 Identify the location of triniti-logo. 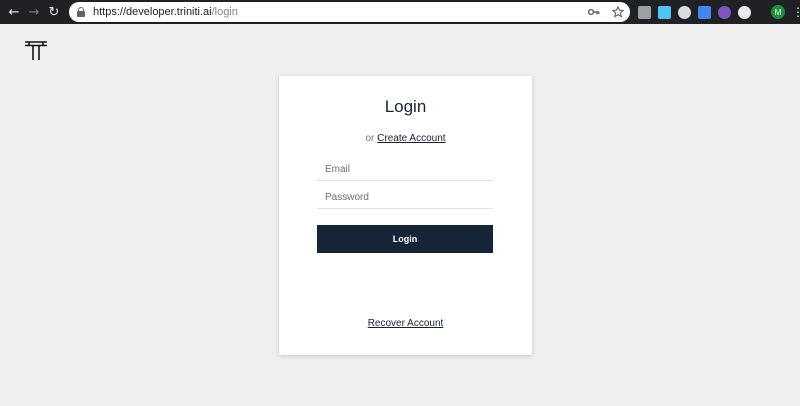
(36, 51).